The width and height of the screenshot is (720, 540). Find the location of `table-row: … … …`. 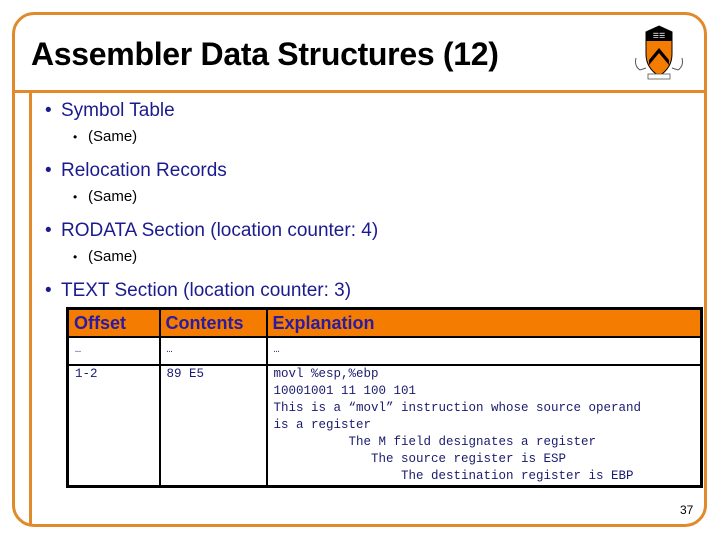

table-row: … … … is located at coordinates (384, 351).